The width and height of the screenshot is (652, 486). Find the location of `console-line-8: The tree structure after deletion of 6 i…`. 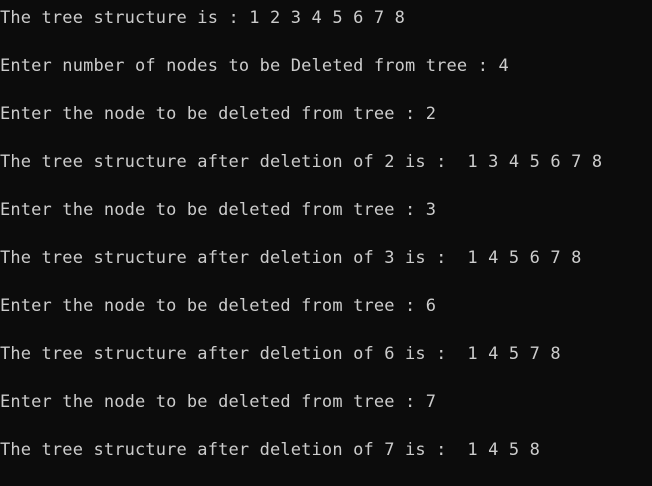

console-line-8: The tree structure after deletion of 6 i… is located at coordinates (280, 354).